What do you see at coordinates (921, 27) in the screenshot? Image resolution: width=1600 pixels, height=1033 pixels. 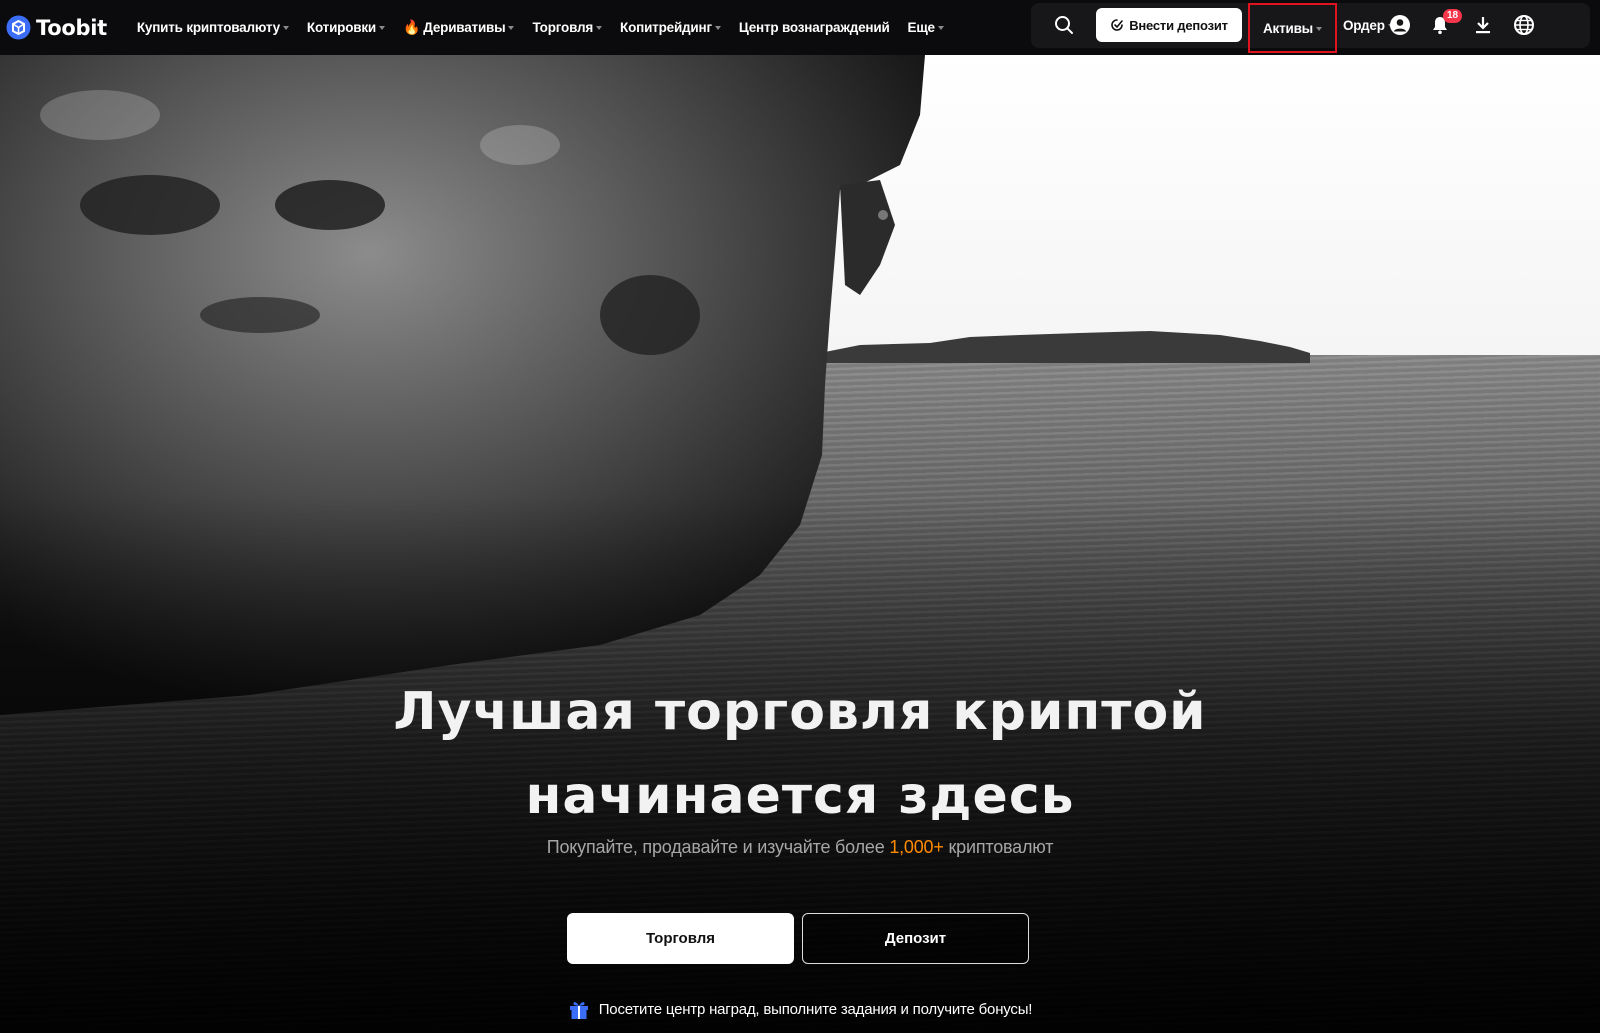 I see `nav-more-label: Еще` at bounding box center [921, 27].